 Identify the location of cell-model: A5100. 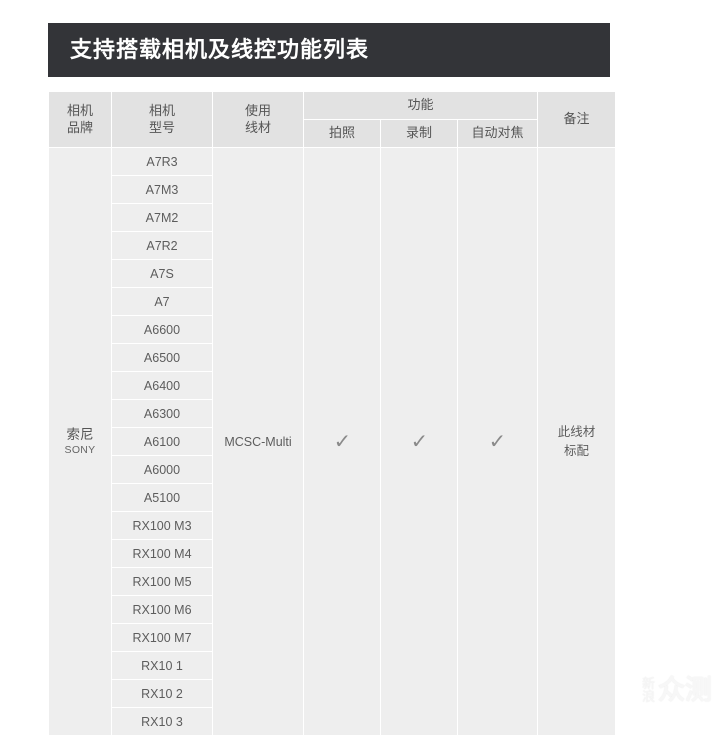
(162, 497).